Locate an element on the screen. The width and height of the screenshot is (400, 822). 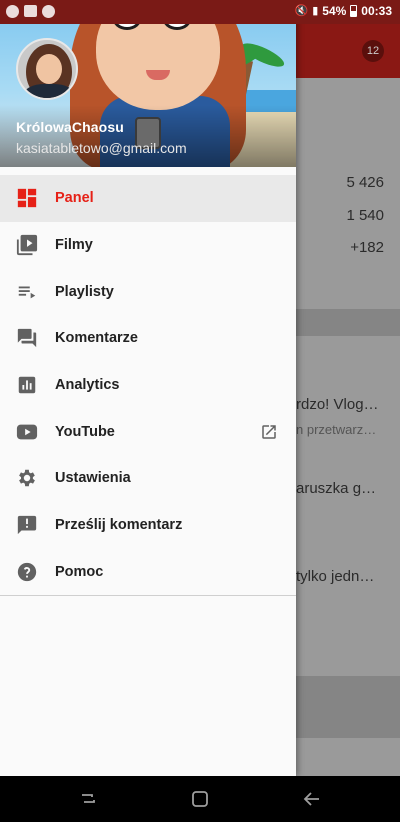
menu-item-label: Pomoc is located at coordinates (79, 571).